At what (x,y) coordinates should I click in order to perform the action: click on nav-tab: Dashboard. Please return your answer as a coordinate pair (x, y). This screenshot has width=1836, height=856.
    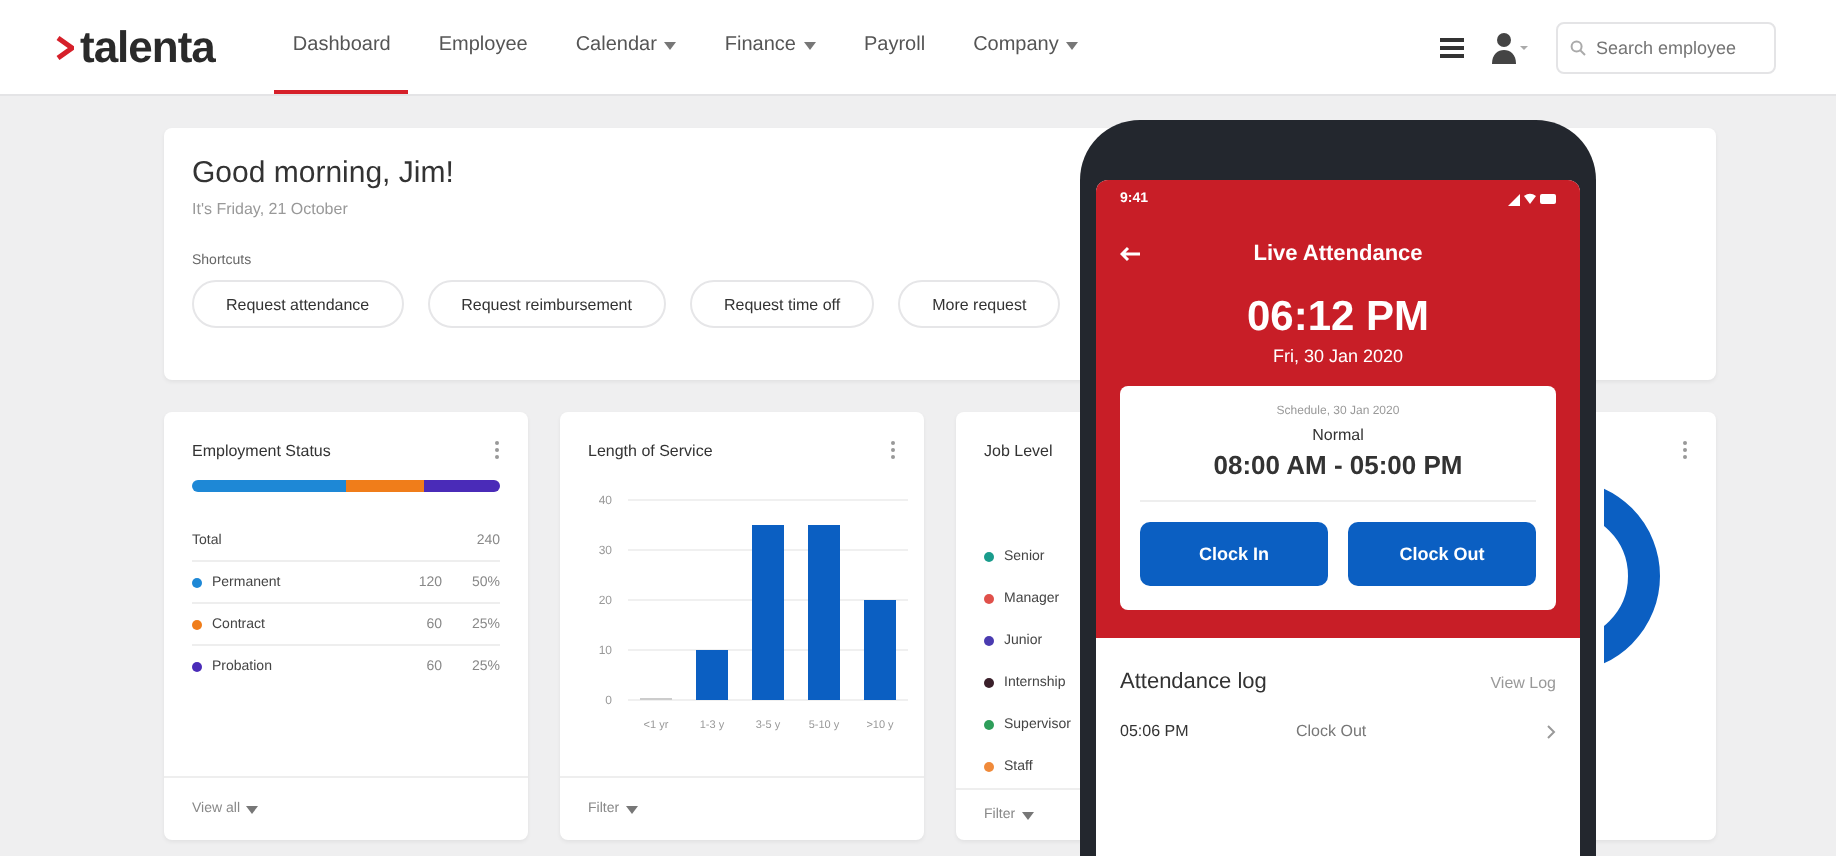
    Looking at the image, I should click on (341, 47).